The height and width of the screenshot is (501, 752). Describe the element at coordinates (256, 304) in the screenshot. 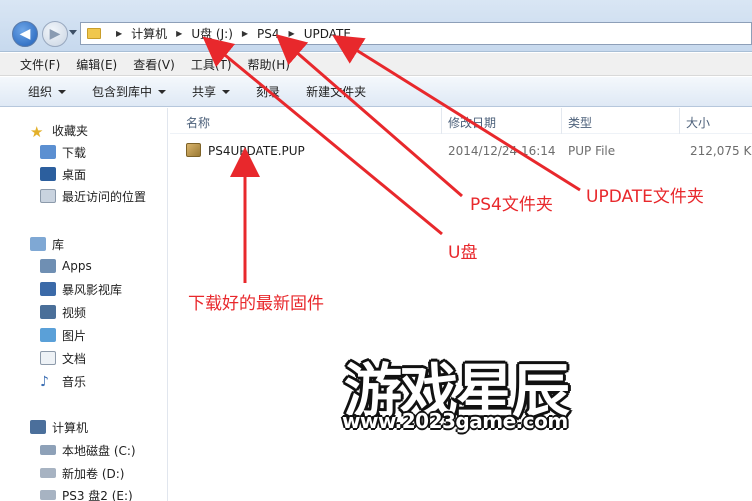

I see `annotation-firmware: 下载好的最新固件` at that location.